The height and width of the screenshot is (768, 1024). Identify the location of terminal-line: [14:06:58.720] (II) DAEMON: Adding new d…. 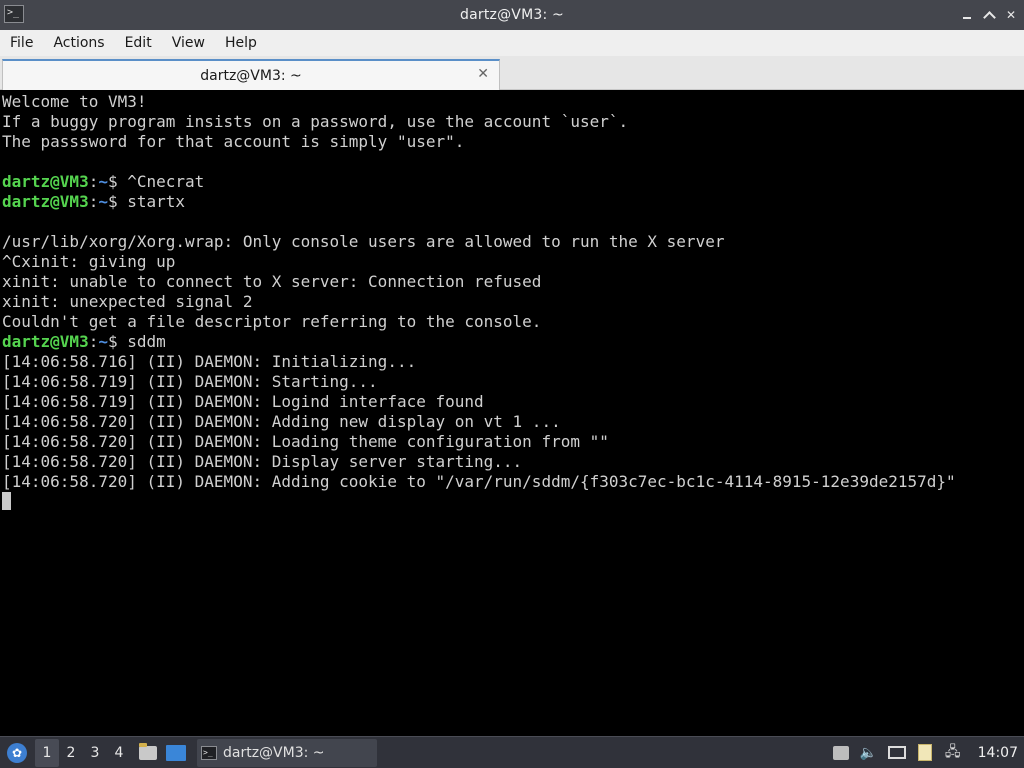
(513, 422).